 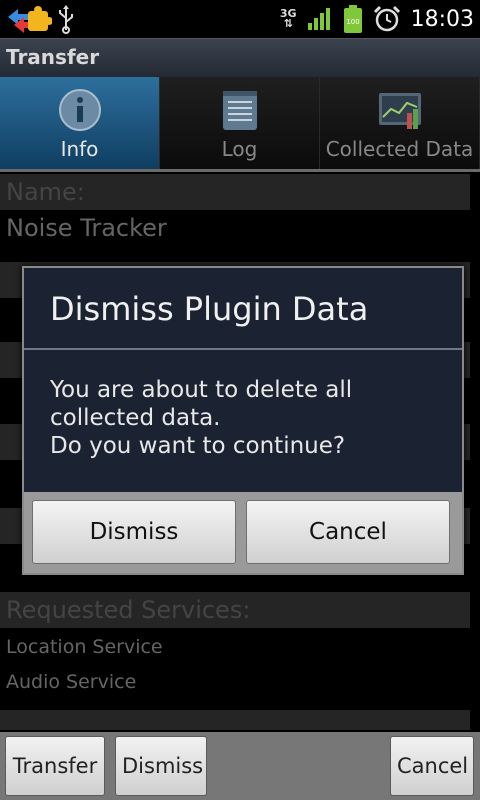 I want to click on tab-log: Log, so click(x=240, y=123).